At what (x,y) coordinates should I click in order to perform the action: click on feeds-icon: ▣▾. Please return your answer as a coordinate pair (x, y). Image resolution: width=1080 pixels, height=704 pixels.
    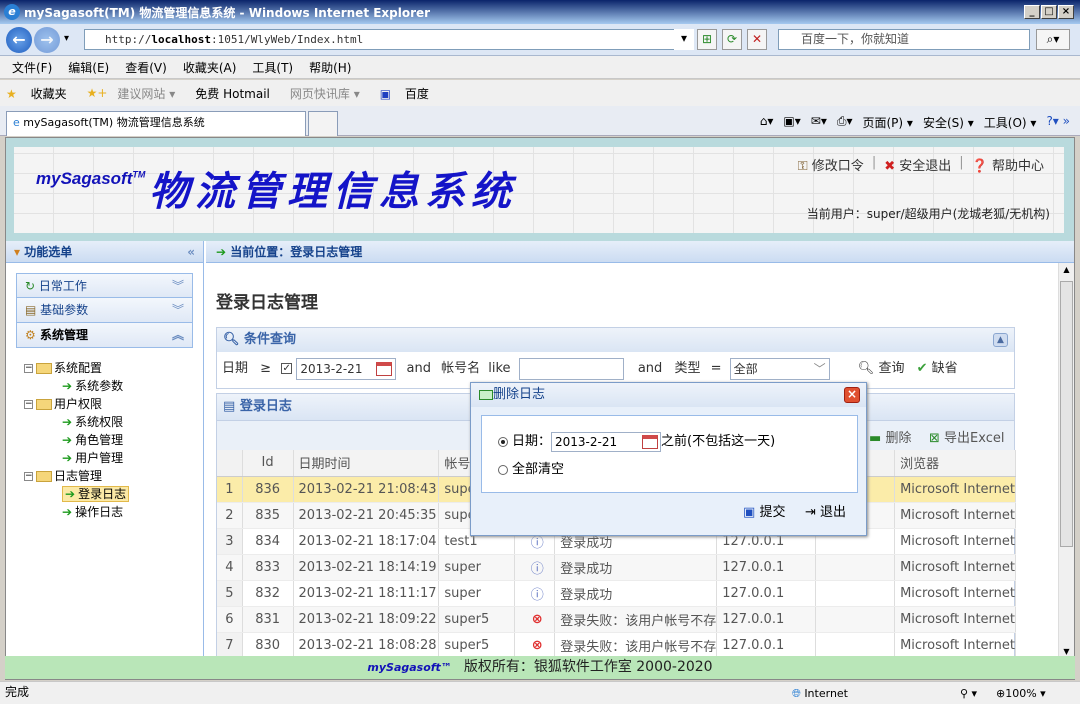
    Looking at the image, I should click on (791, 122).